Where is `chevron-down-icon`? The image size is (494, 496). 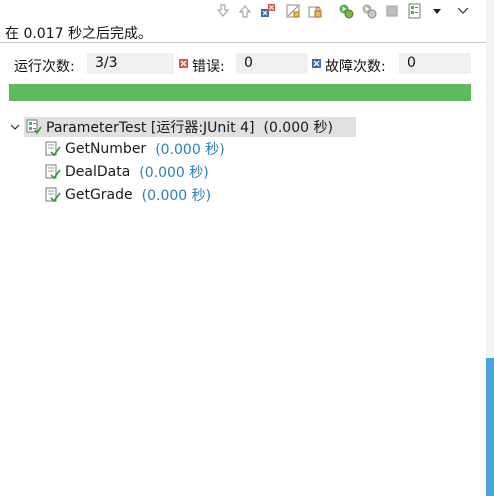 chevron-down-icon is located at coordinates (15, 127).